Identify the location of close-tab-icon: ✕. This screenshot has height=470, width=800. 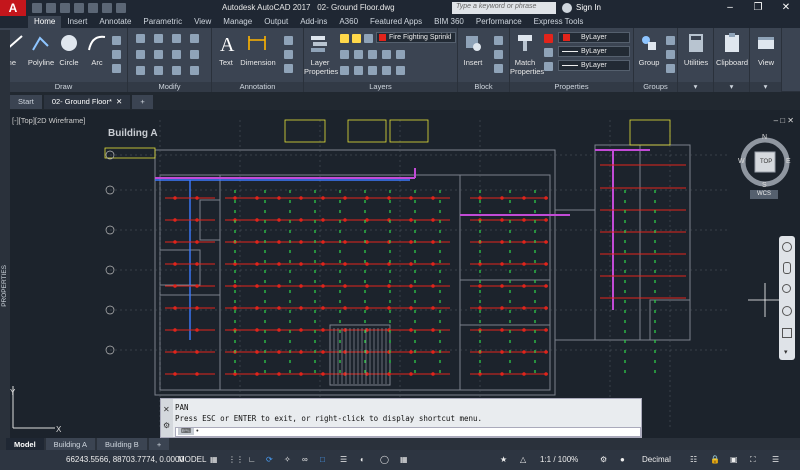
(118, 101).